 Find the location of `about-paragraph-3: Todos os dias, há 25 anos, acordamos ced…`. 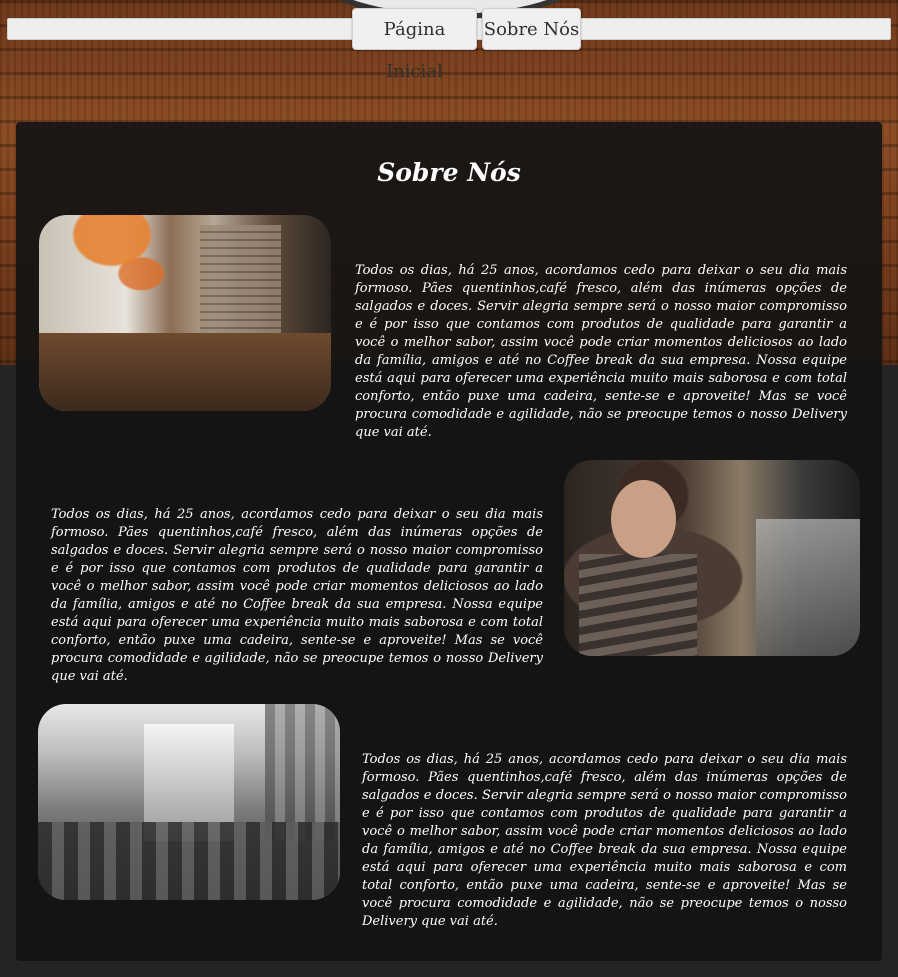

about-paragraph-3: Todos os dias, há 25 anos, acordamos ced… is located at coordinates (604, 840).